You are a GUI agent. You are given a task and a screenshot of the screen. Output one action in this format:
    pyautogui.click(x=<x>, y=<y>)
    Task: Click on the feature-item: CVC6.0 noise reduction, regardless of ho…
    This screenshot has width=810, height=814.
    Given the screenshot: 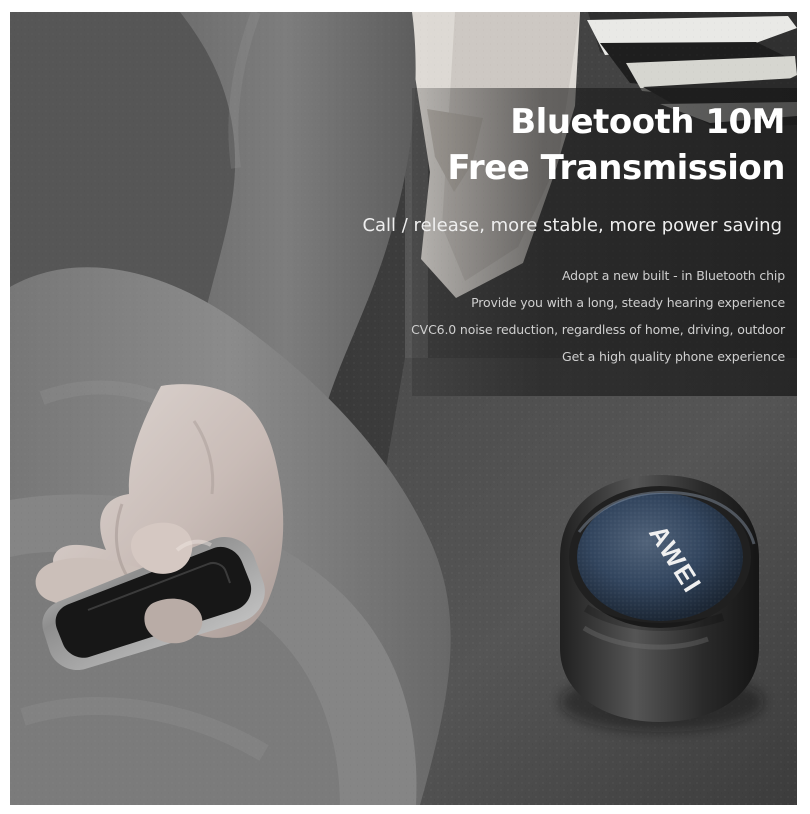 What is the action you would take?
    pyautogui.click(x=598, y=329)
    